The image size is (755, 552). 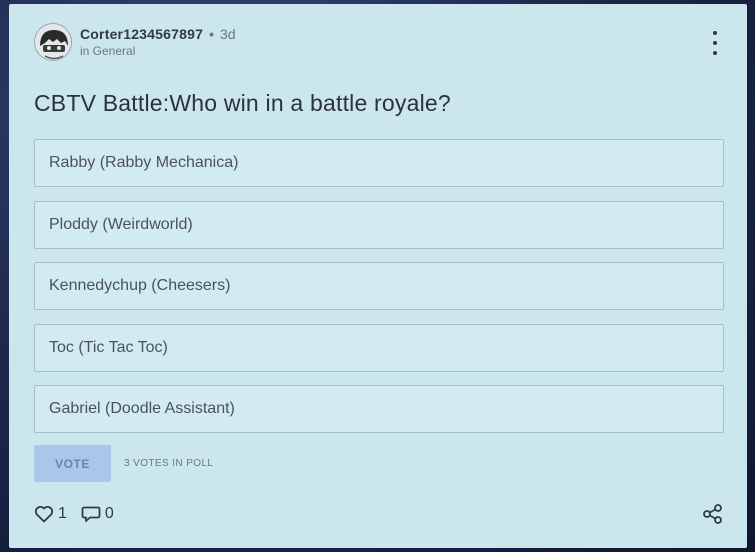 I want to click on comment-icon, so click(x=91, y=514).